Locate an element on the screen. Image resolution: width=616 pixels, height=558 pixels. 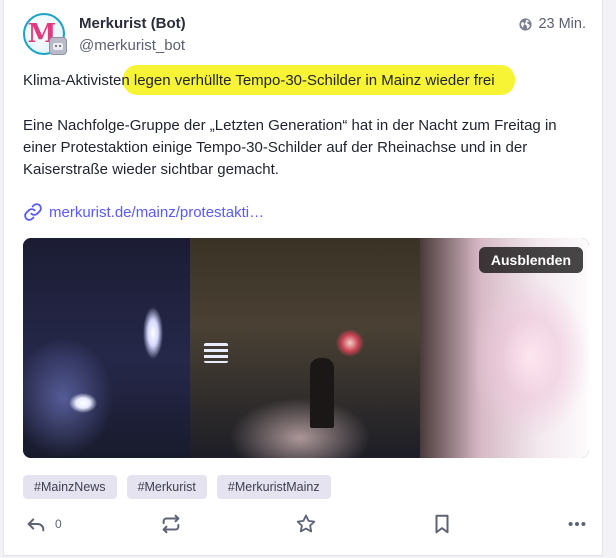
favourite-button is located at coordinates (306, 524).